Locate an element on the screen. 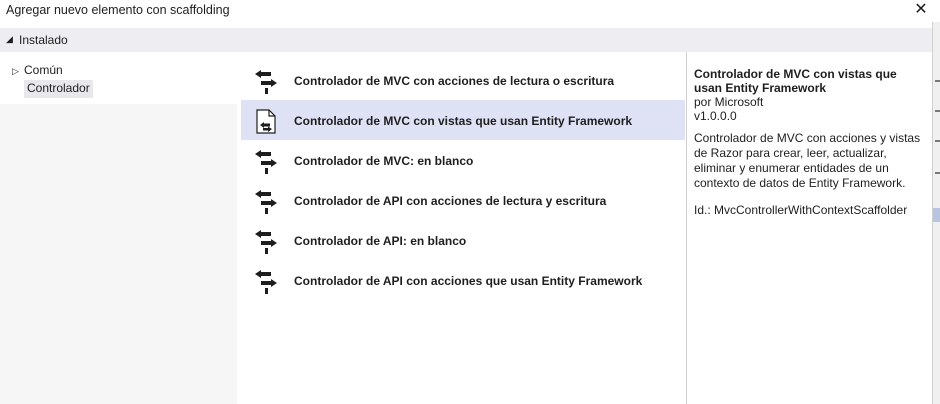 Image resolution: width=940 pixels, height=404 pixels. details-author: por Microsoft is located at coordinates (729, 102).